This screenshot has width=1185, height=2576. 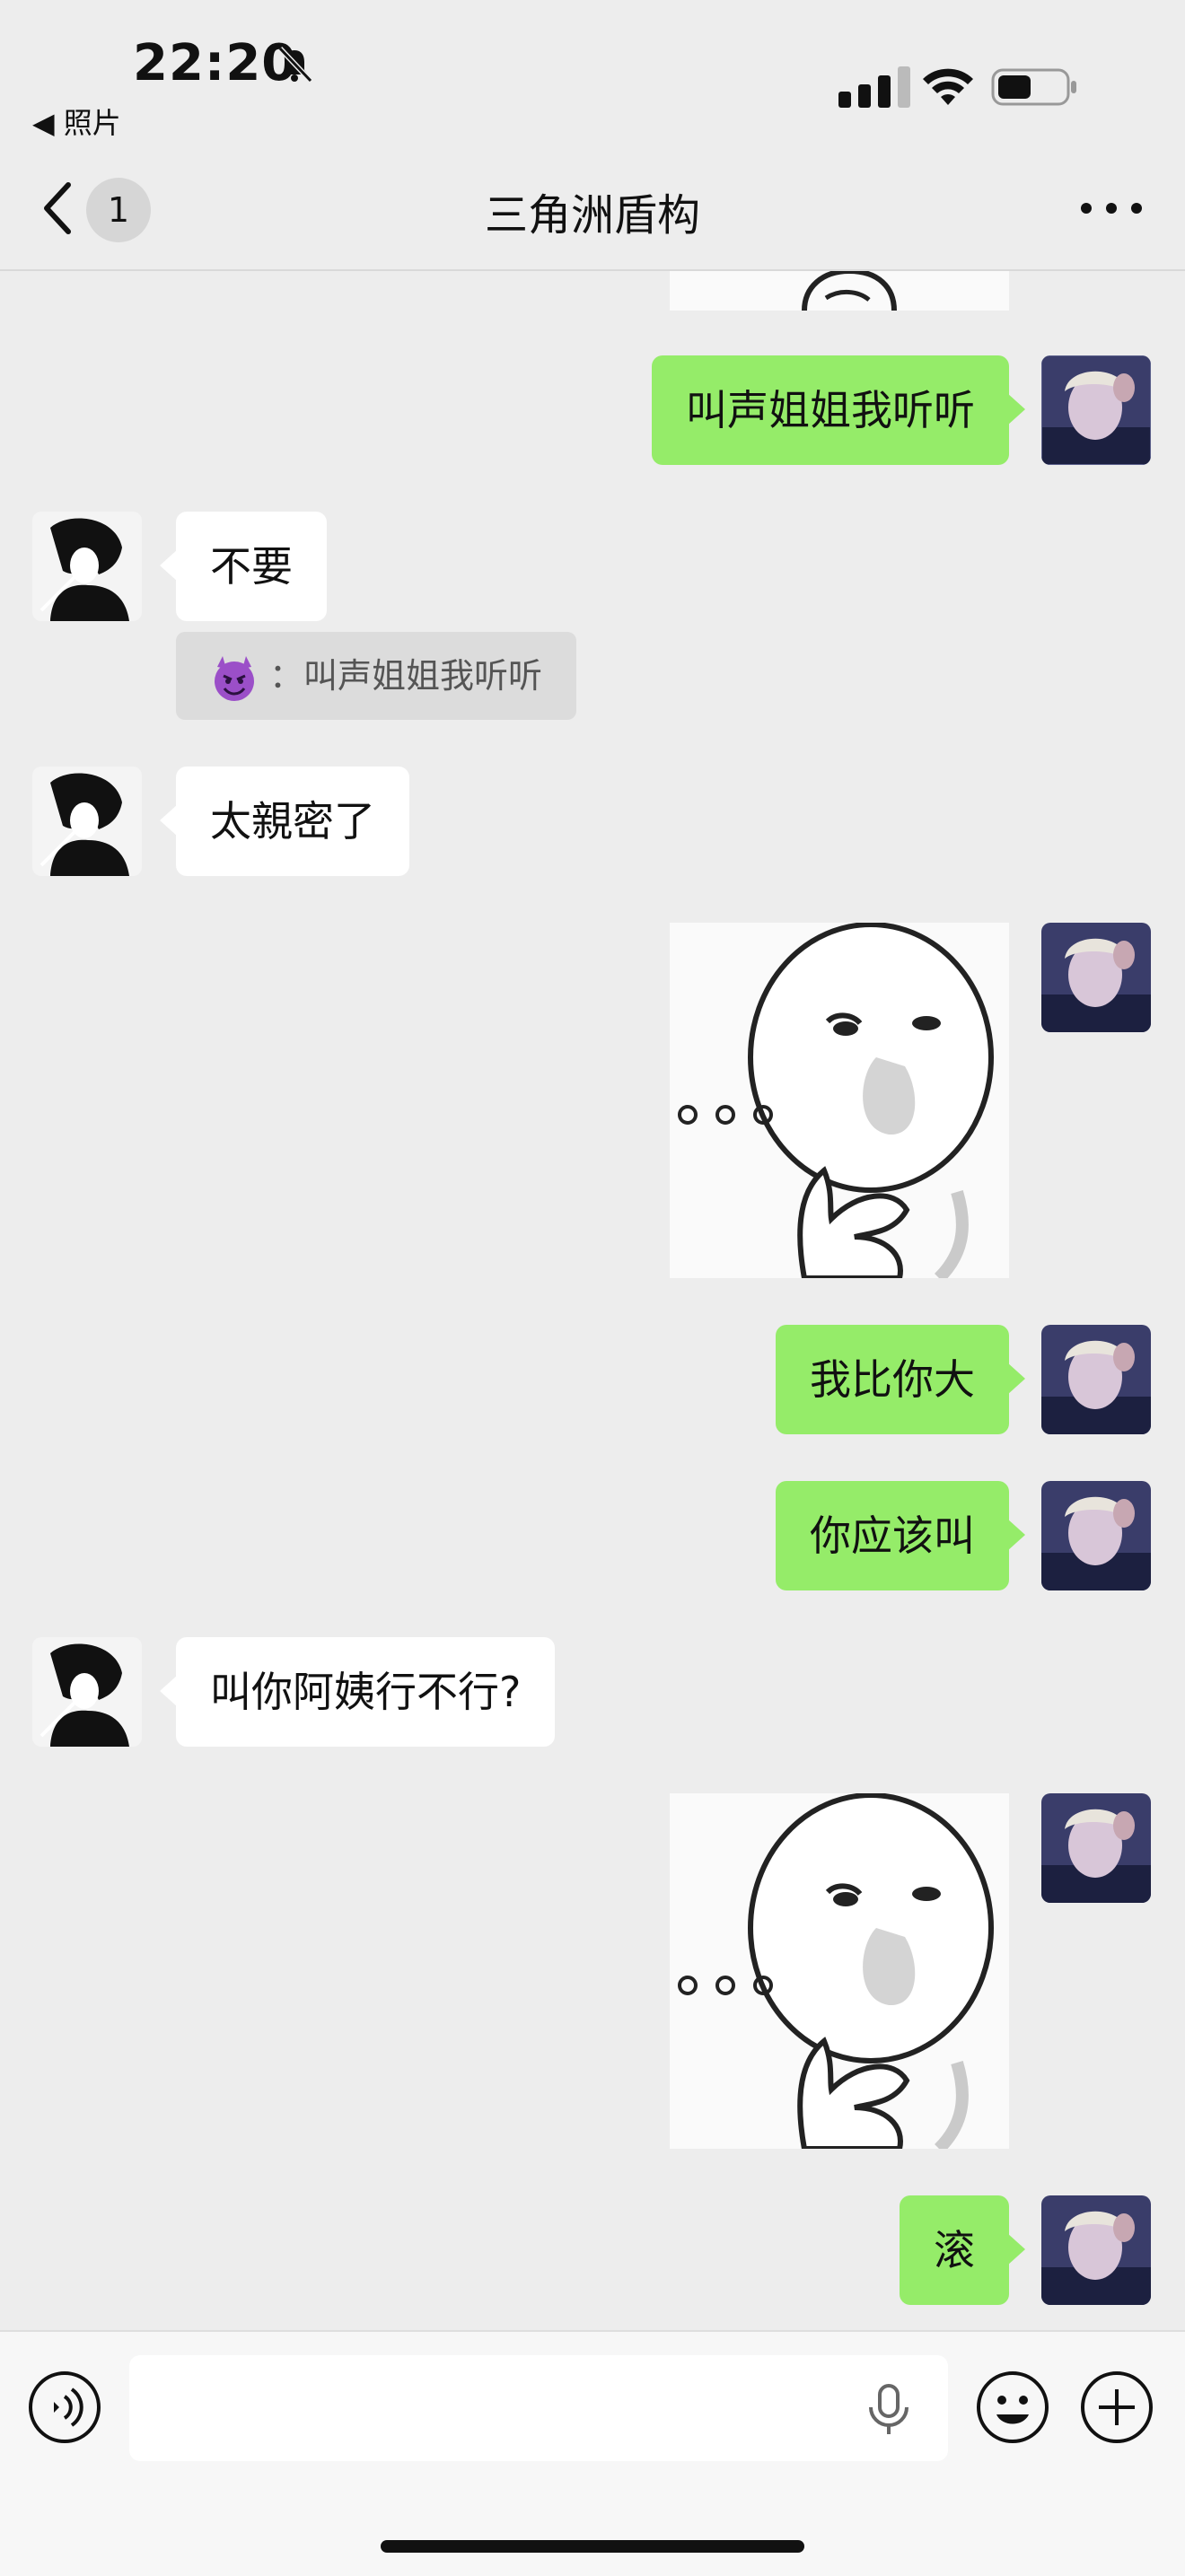 I want to click on message-bubble-incoming: 太親密了, so click(x=284, y=821).